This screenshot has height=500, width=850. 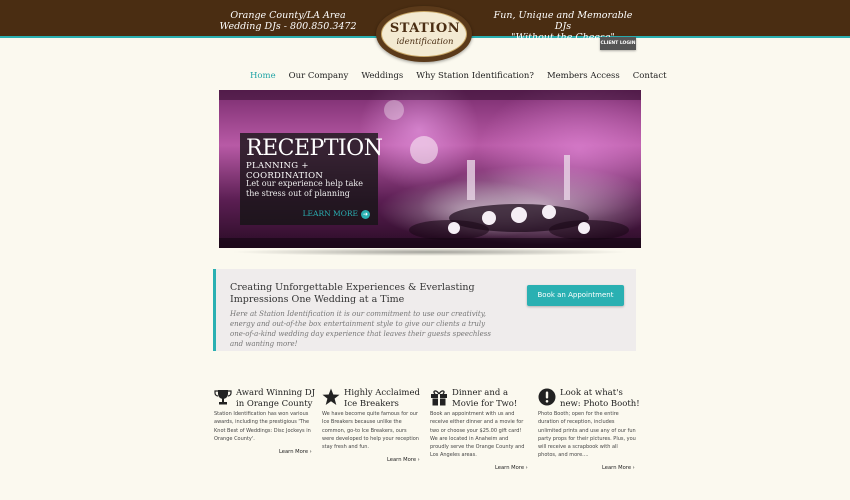 I want to click on logo-badge: STATION identification, so click(x=424, y=34).